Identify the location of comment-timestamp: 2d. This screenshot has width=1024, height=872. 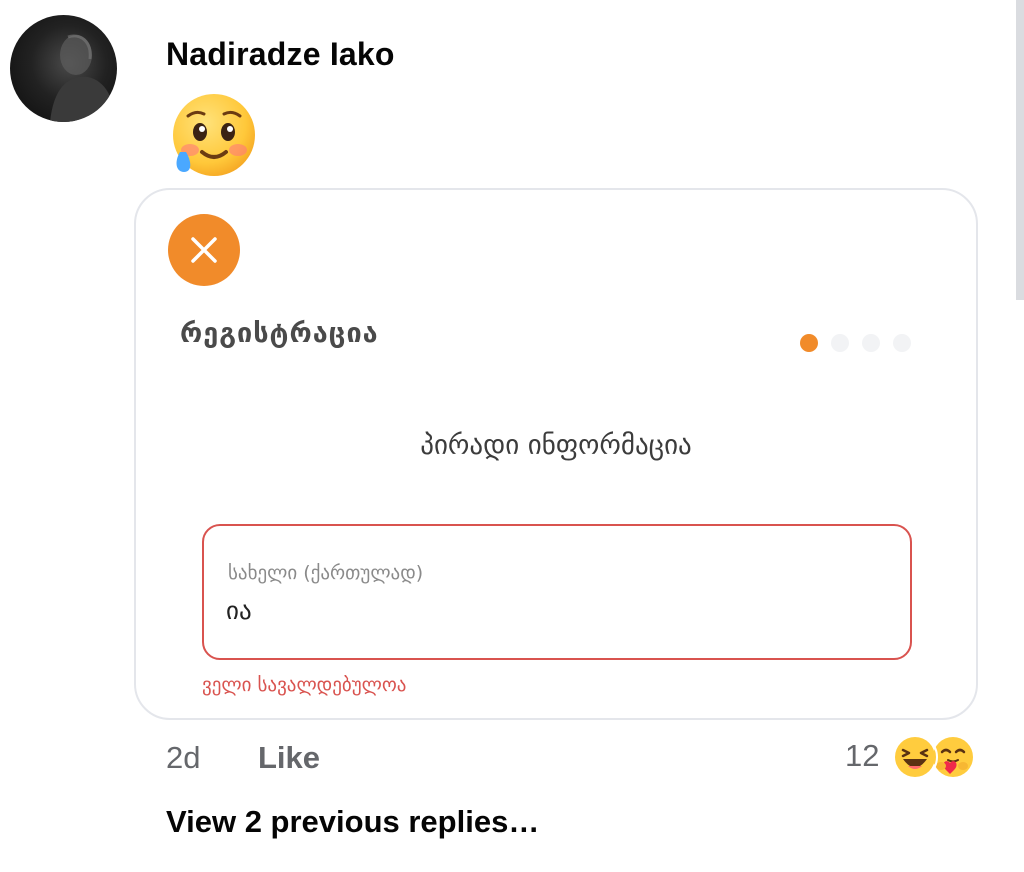
(183, 758).